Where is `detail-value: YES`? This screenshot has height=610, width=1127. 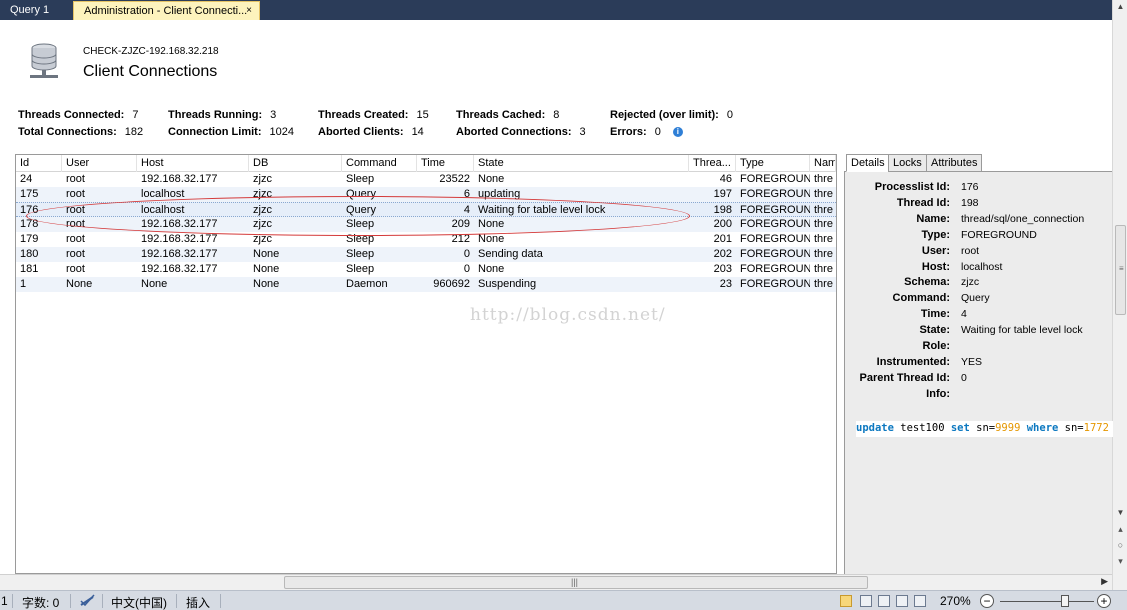
detail-value: YES is located at coordinates (972, 361).